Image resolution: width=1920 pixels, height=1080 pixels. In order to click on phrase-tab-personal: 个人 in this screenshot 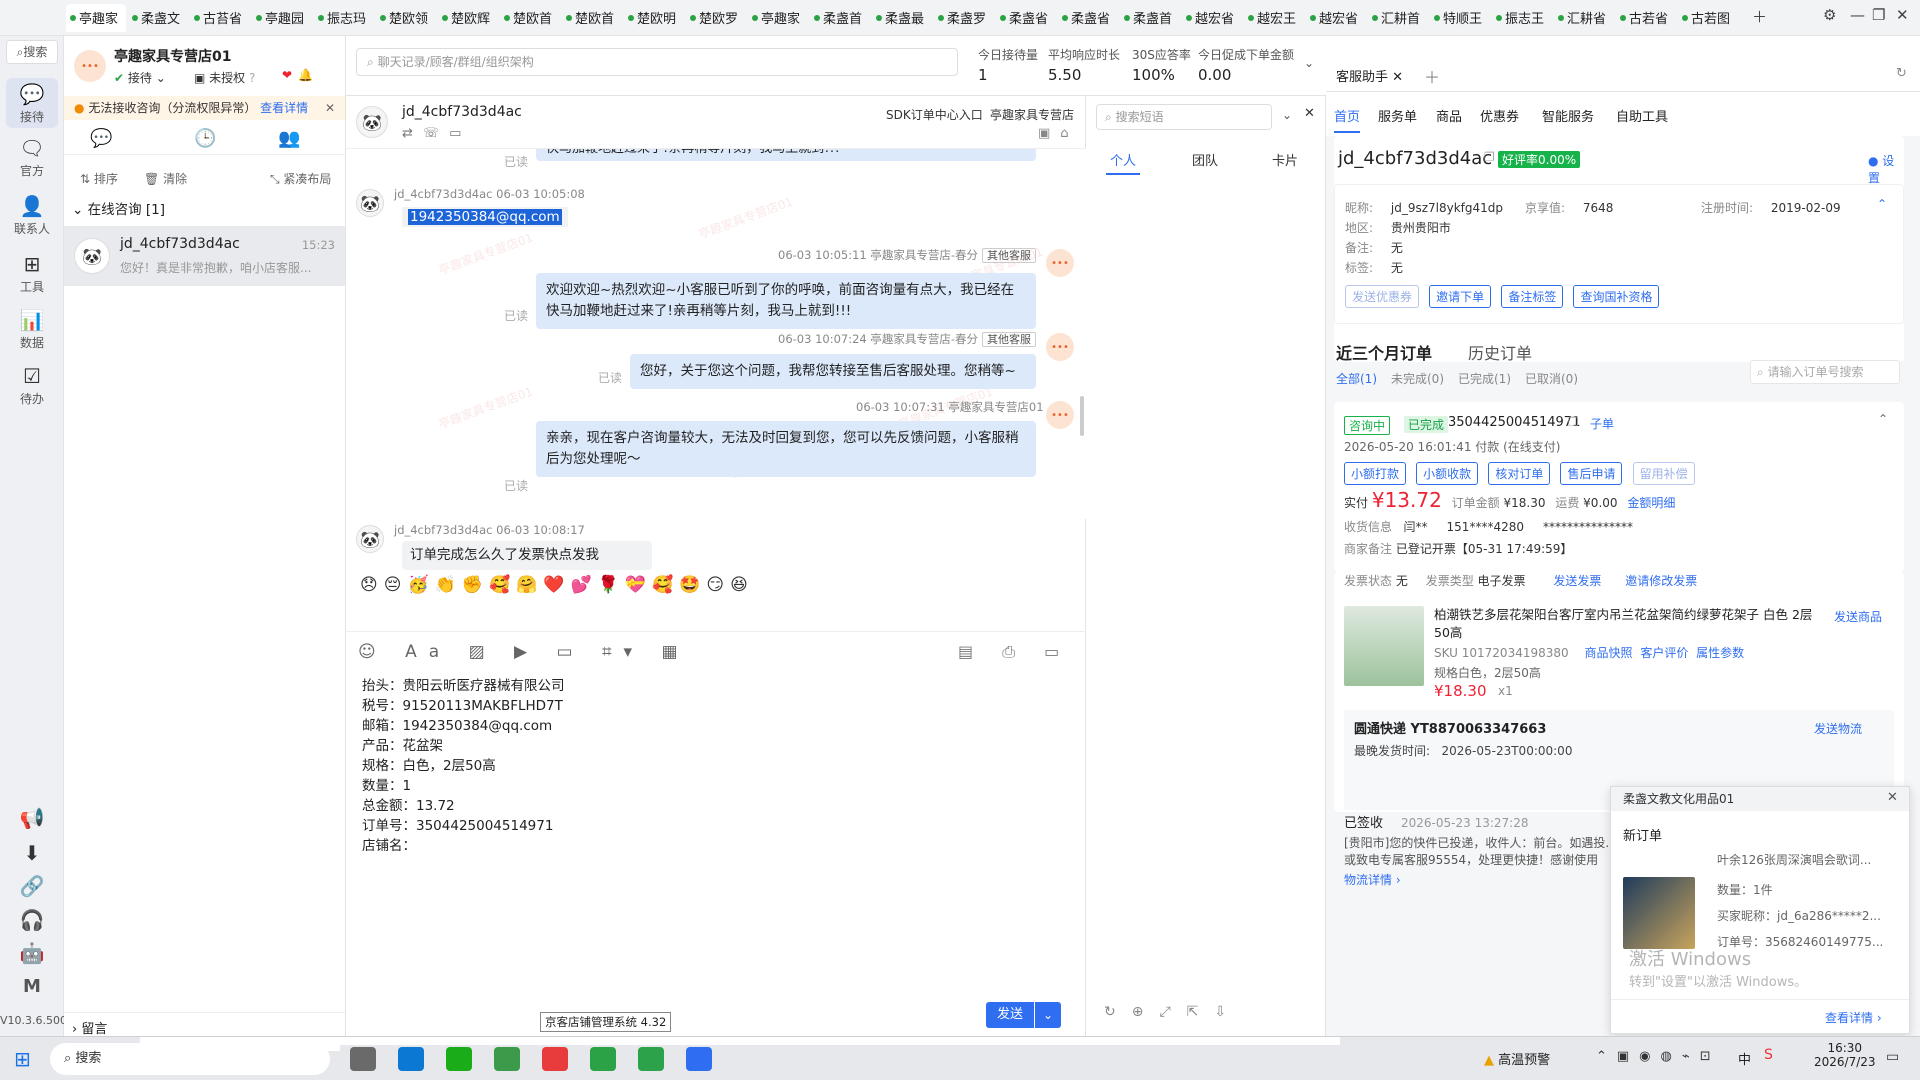, I will do `click(1123, 162)`.